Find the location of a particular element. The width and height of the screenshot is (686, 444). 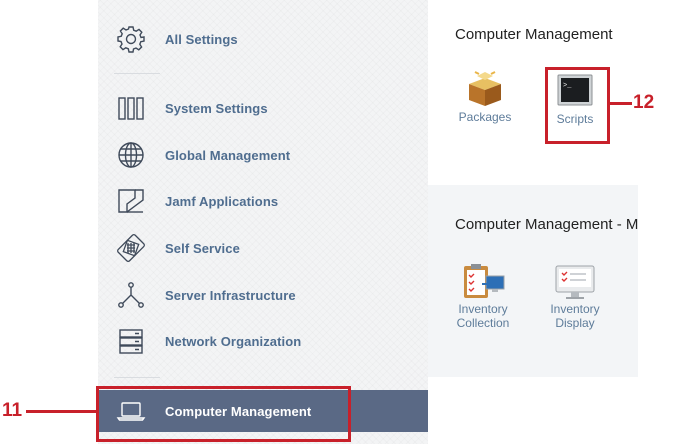

self-service-icon is located at coordinates (131, 248).